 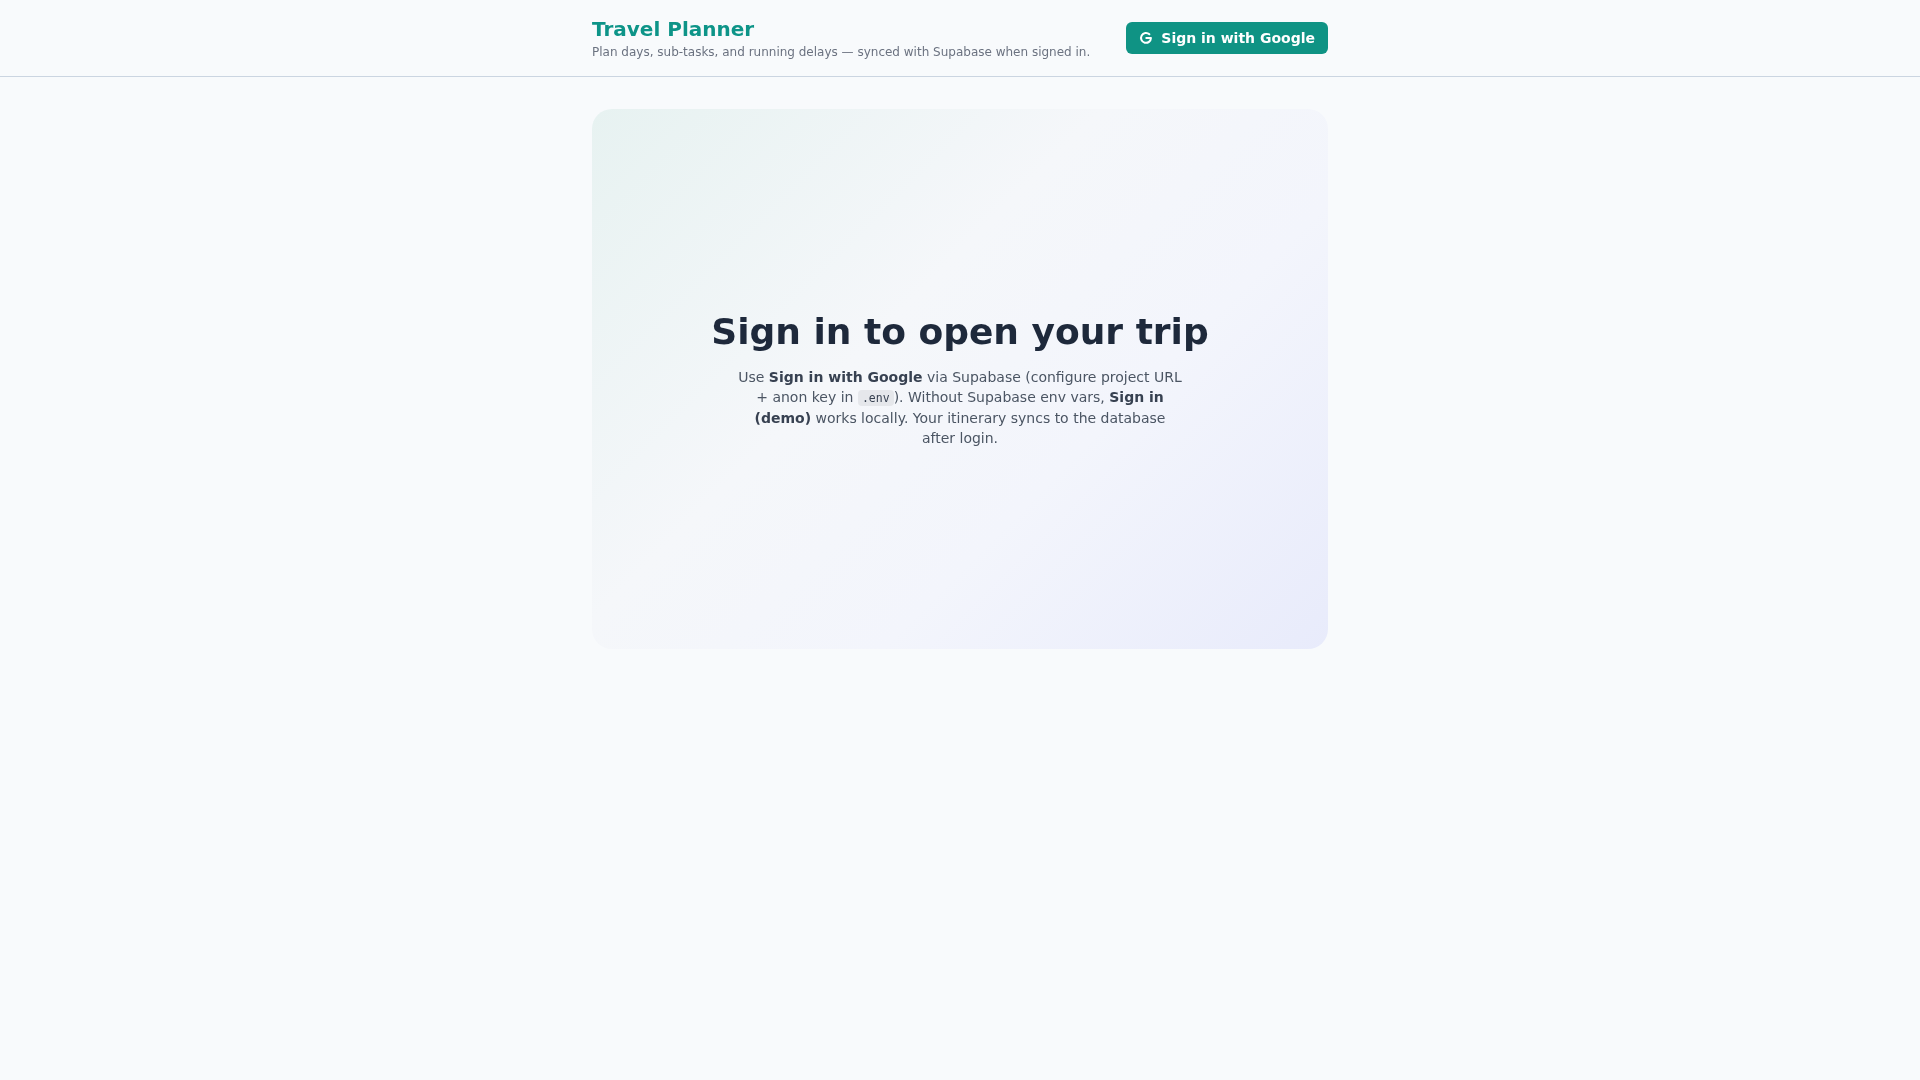 What do you see at coordinates (1227, 38) in the screenshot?
I see `sign-in-with-google-button: Sign in with Google` at bounding box center [1227, 38].